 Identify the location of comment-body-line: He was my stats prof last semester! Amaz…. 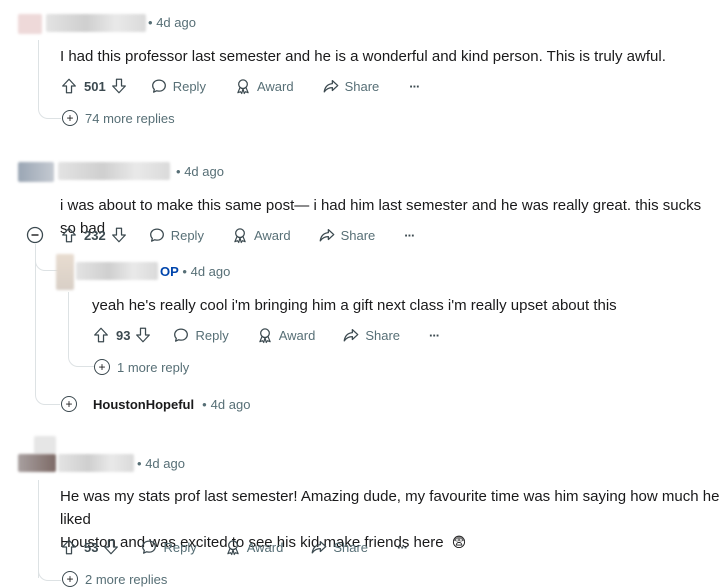
(390, 508).